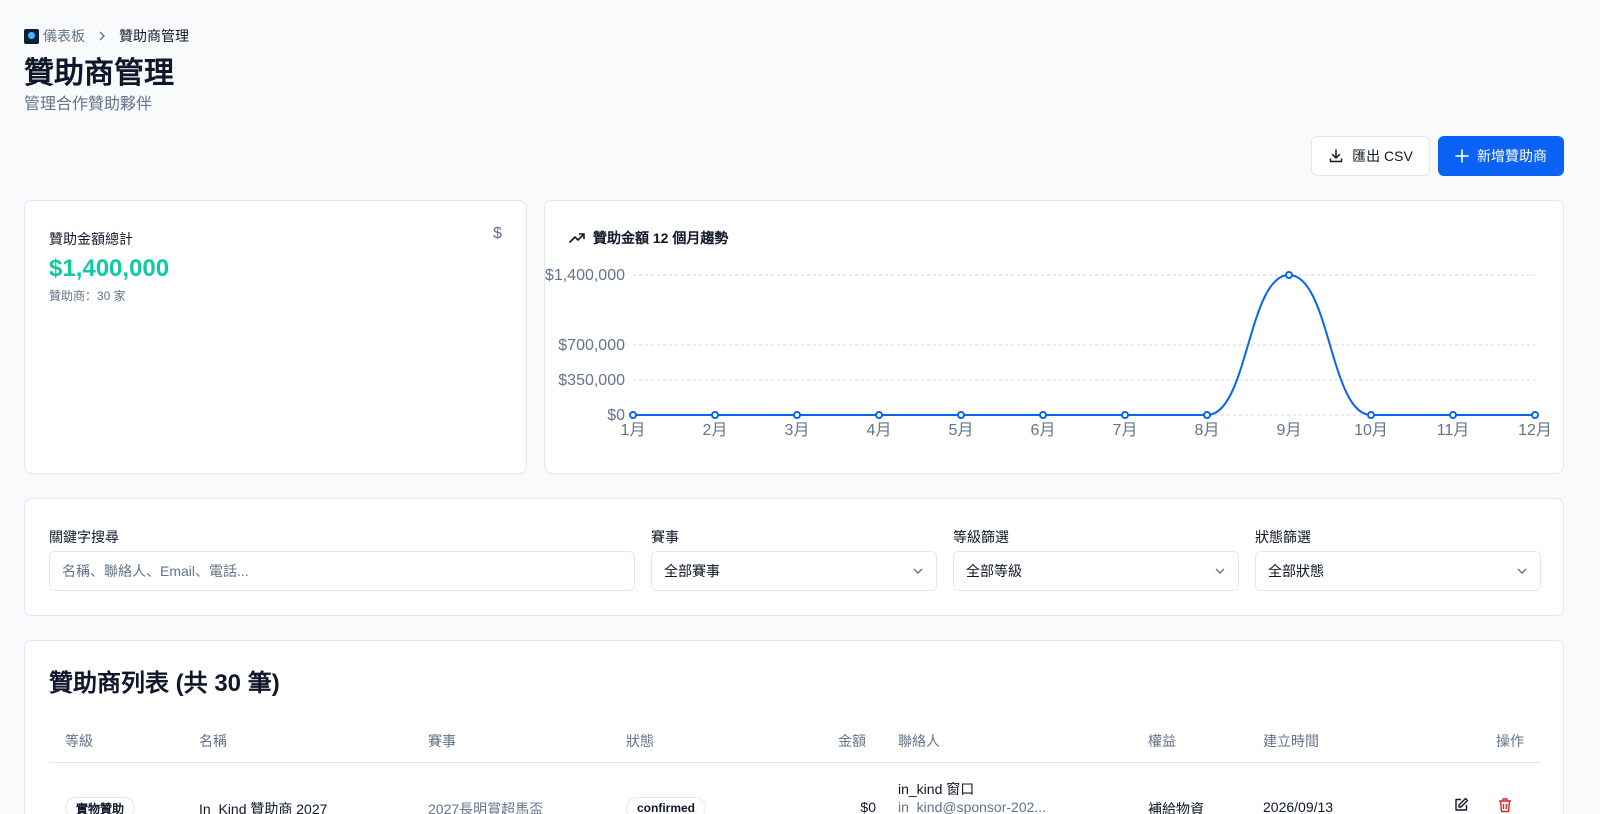 Image resolution: width=1600 pixels, height=814 pixels. I want to click on column-header-amount: 金額, so click(852, 741).